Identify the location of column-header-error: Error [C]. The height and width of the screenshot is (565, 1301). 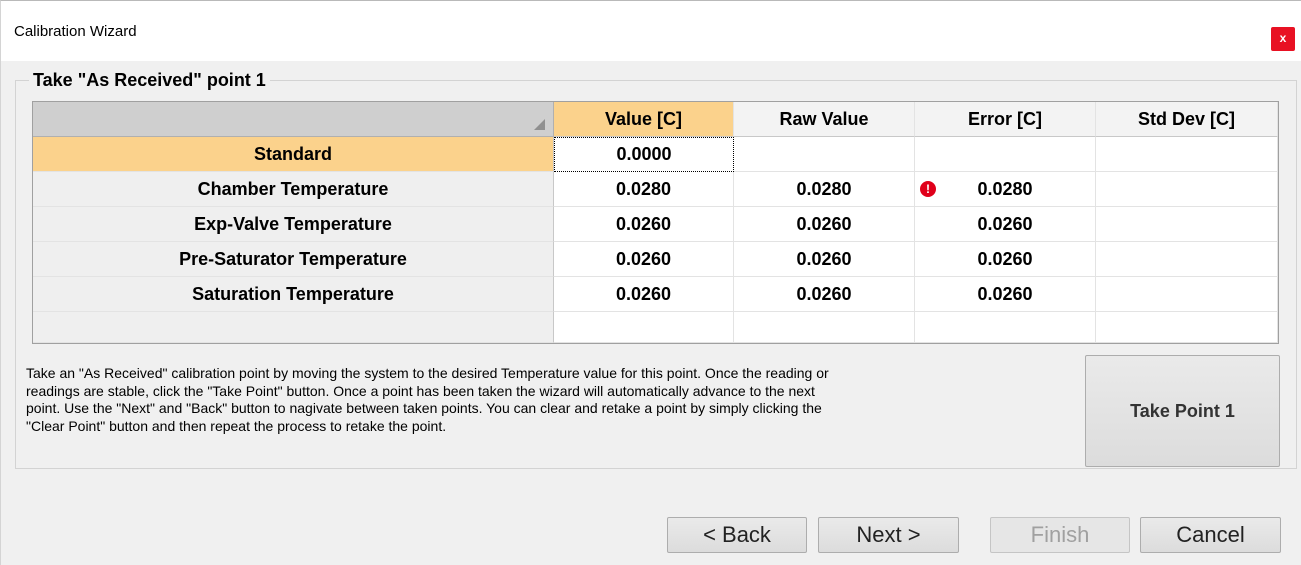
(1005, 119).